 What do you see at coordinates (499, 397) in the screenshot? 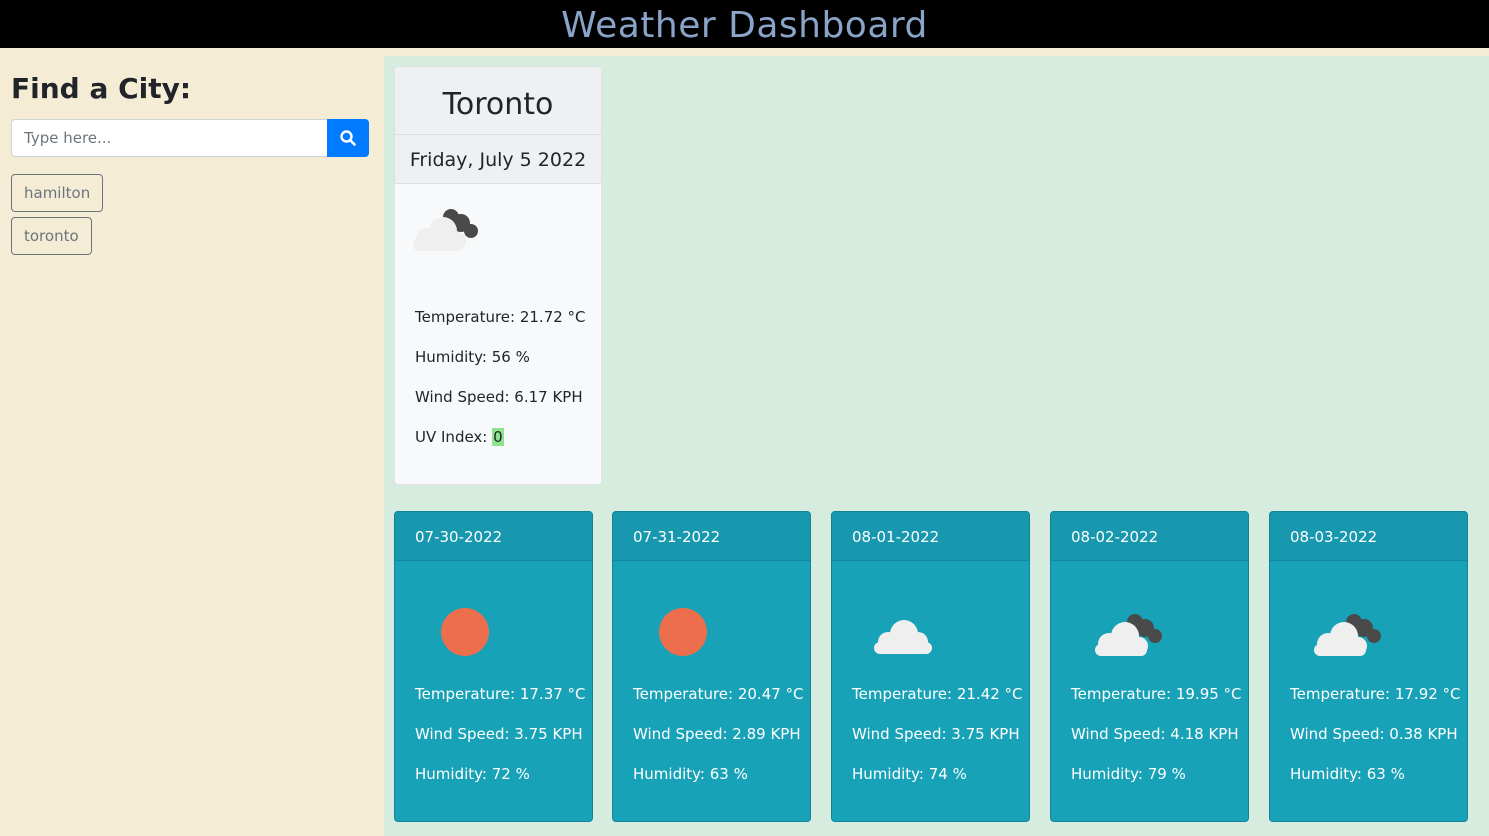
I see `current-wind-speed: Wind Speed: 6.17 KPH` at bounding box center [499, 397].